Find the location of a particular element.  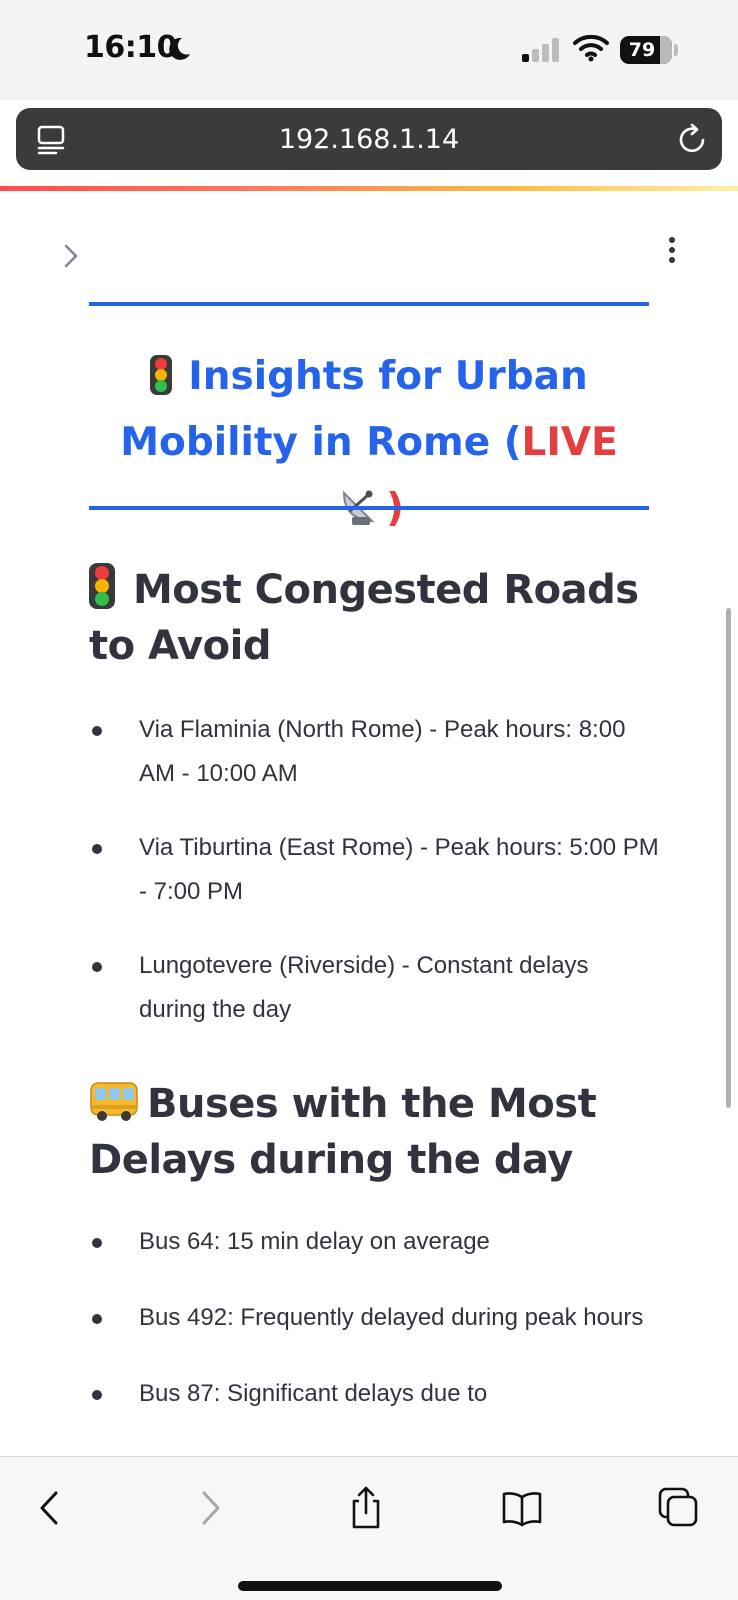

section-heading-congested-roads: Most Congested Roads to Avoid is located at coordinates (379, 618).